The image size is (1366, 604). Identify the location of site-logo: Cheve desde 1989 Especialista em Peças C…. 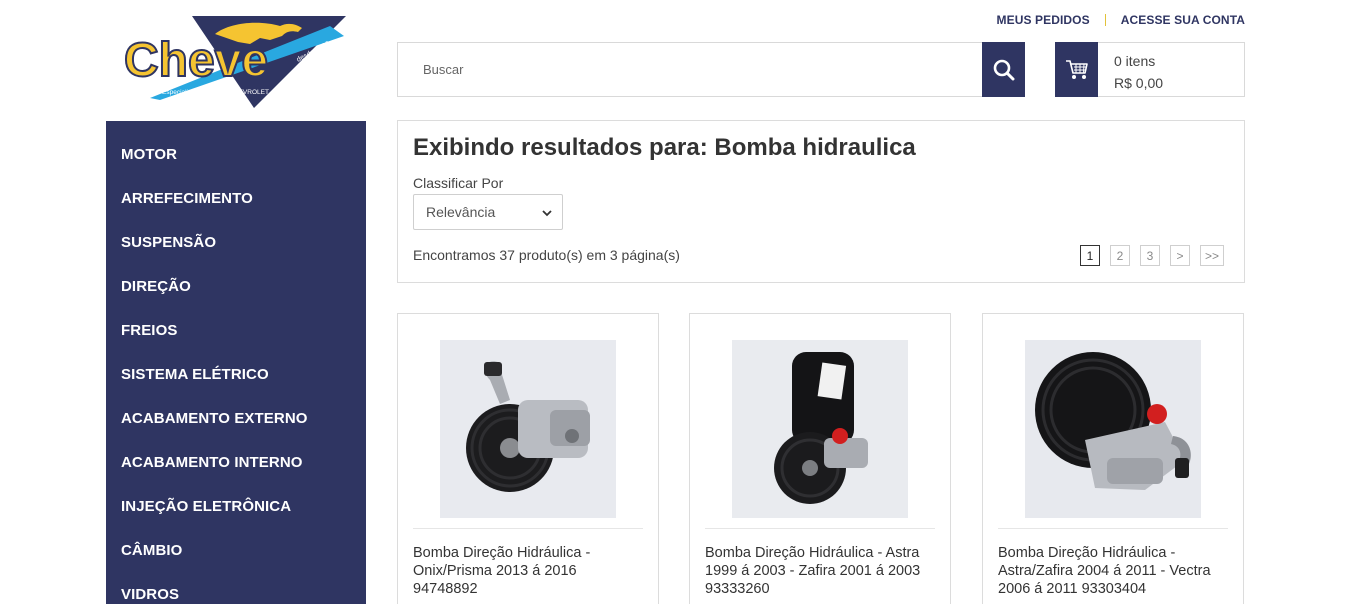
(235, 62).